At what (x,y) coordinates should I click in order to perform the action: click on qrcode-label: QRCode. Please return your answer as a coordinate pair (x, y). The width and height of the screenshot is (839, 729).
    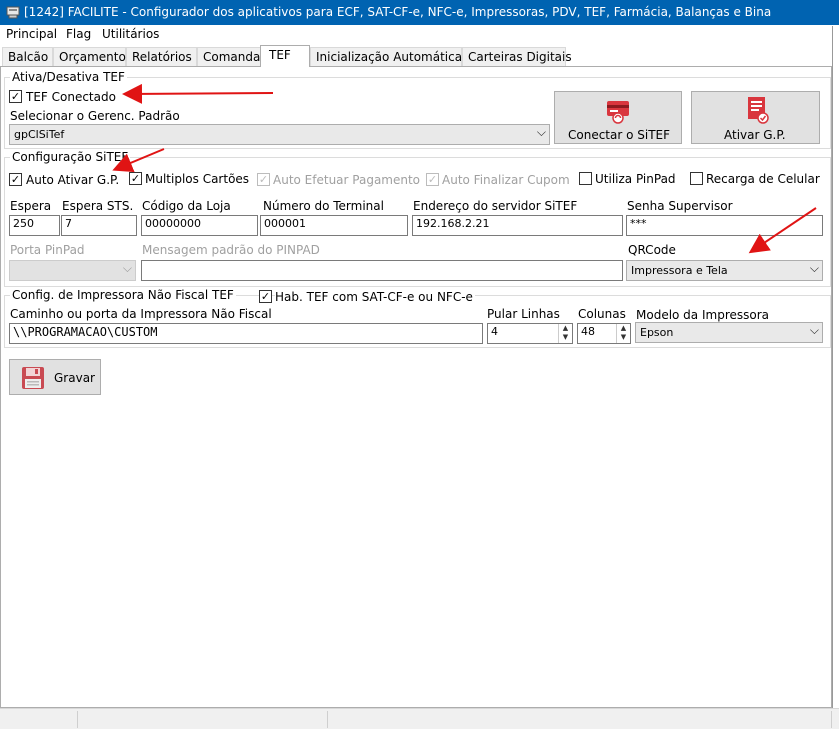
    Looking at the image, I should click on (652, 250).